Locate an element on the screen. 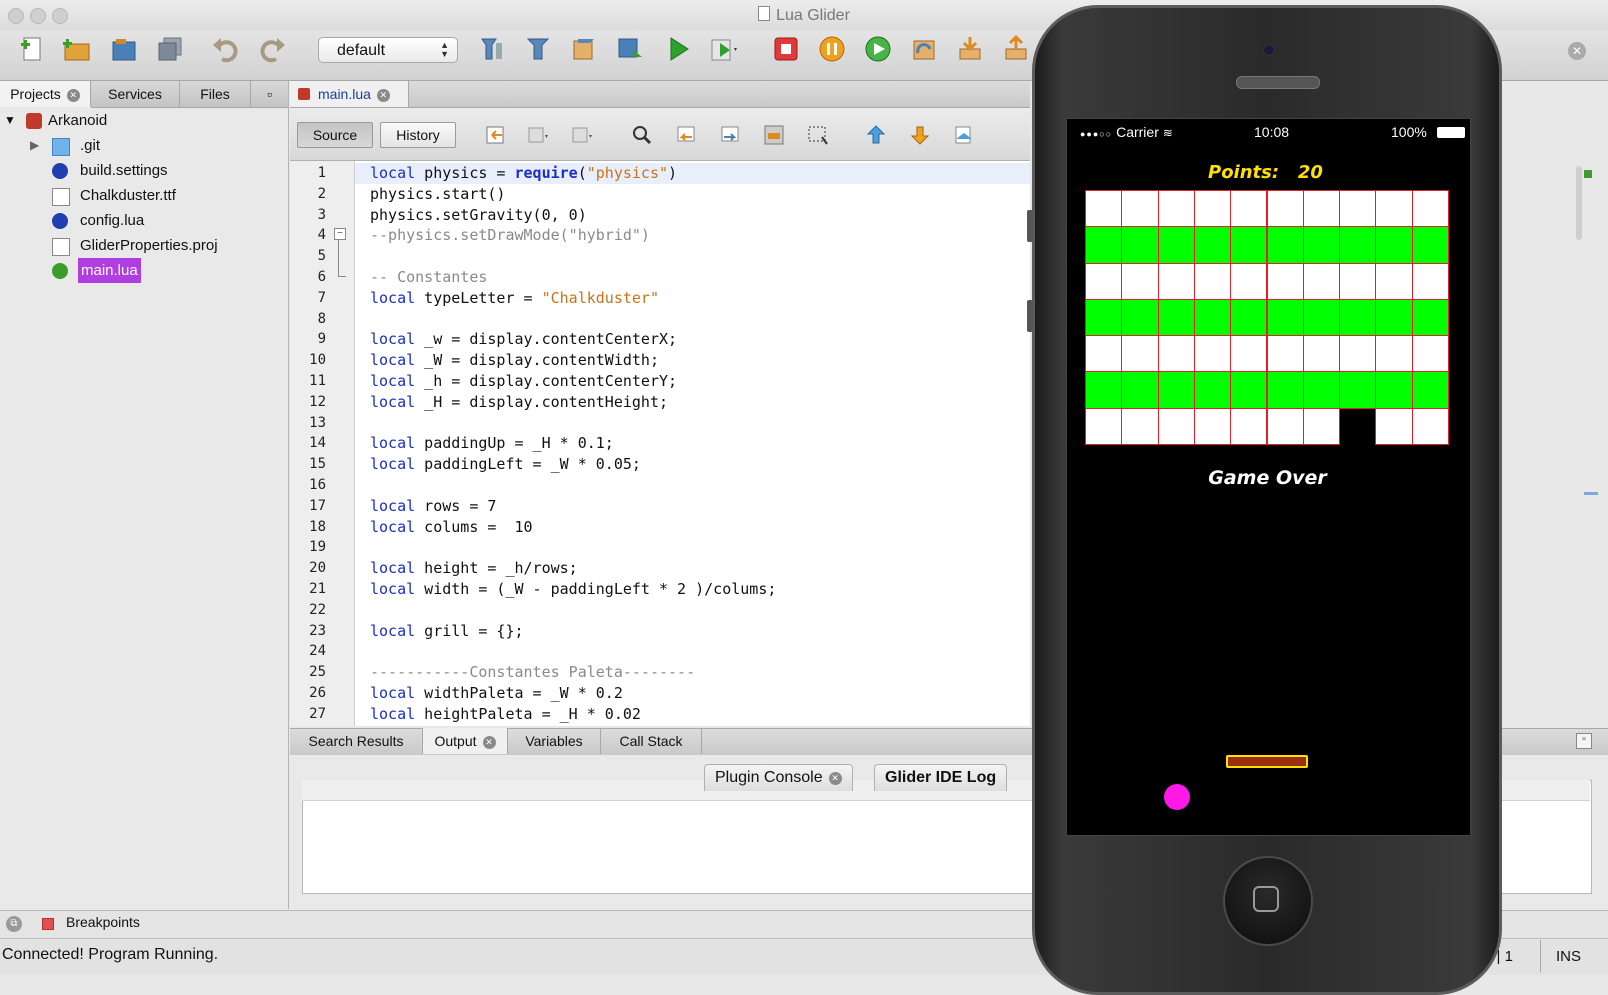 Image resolution: width=1608 pixels, height=995 pixels. code-line: local _w = display.contentCenterX; is located at coordinates (692, 339).